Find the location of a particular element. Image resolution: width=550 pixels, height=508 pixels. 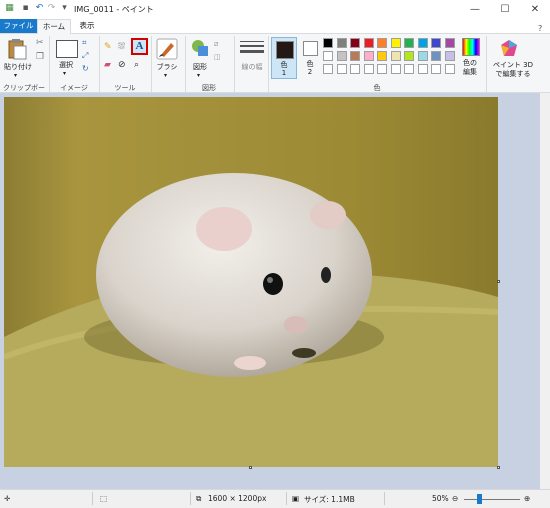

fill-shape-icon: ◫ is located at coordinates (217, 57).